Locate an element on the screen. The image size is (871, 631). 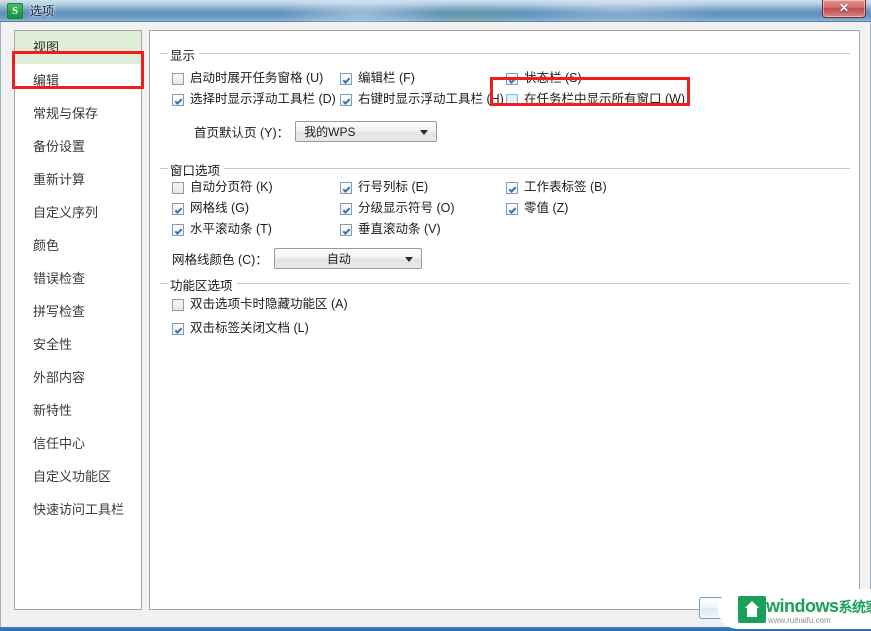
checkbox-label: 右键时显示浮动工具栏 (H) is located at coordinates (431, 99).